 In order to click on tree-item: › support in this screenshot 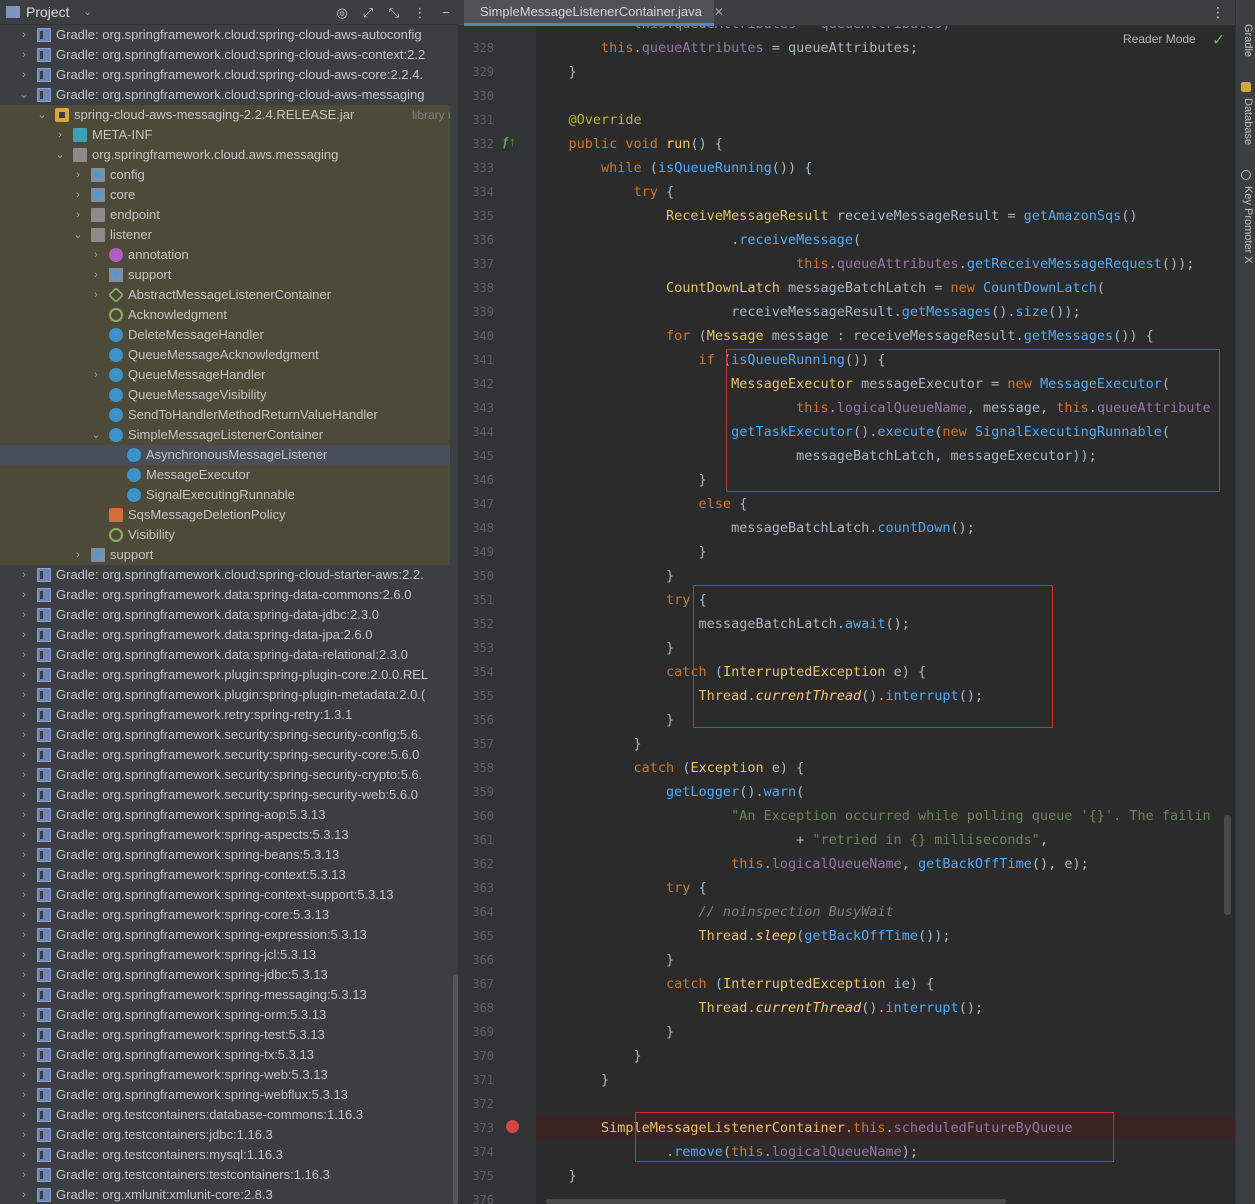, I will do `click(225, 275)`.